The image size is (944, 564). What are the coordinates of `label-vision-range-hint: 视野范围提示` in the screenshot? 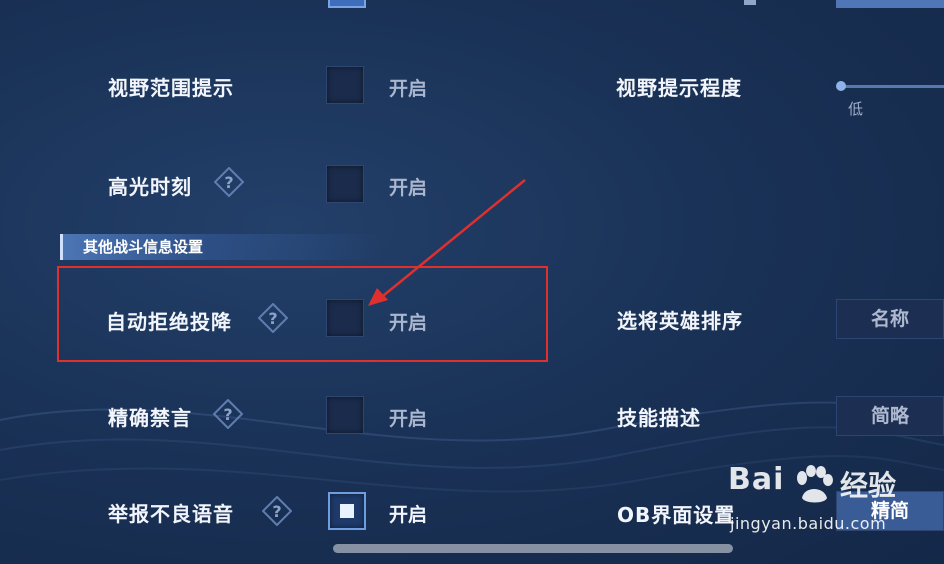 It's located at (171, 88).